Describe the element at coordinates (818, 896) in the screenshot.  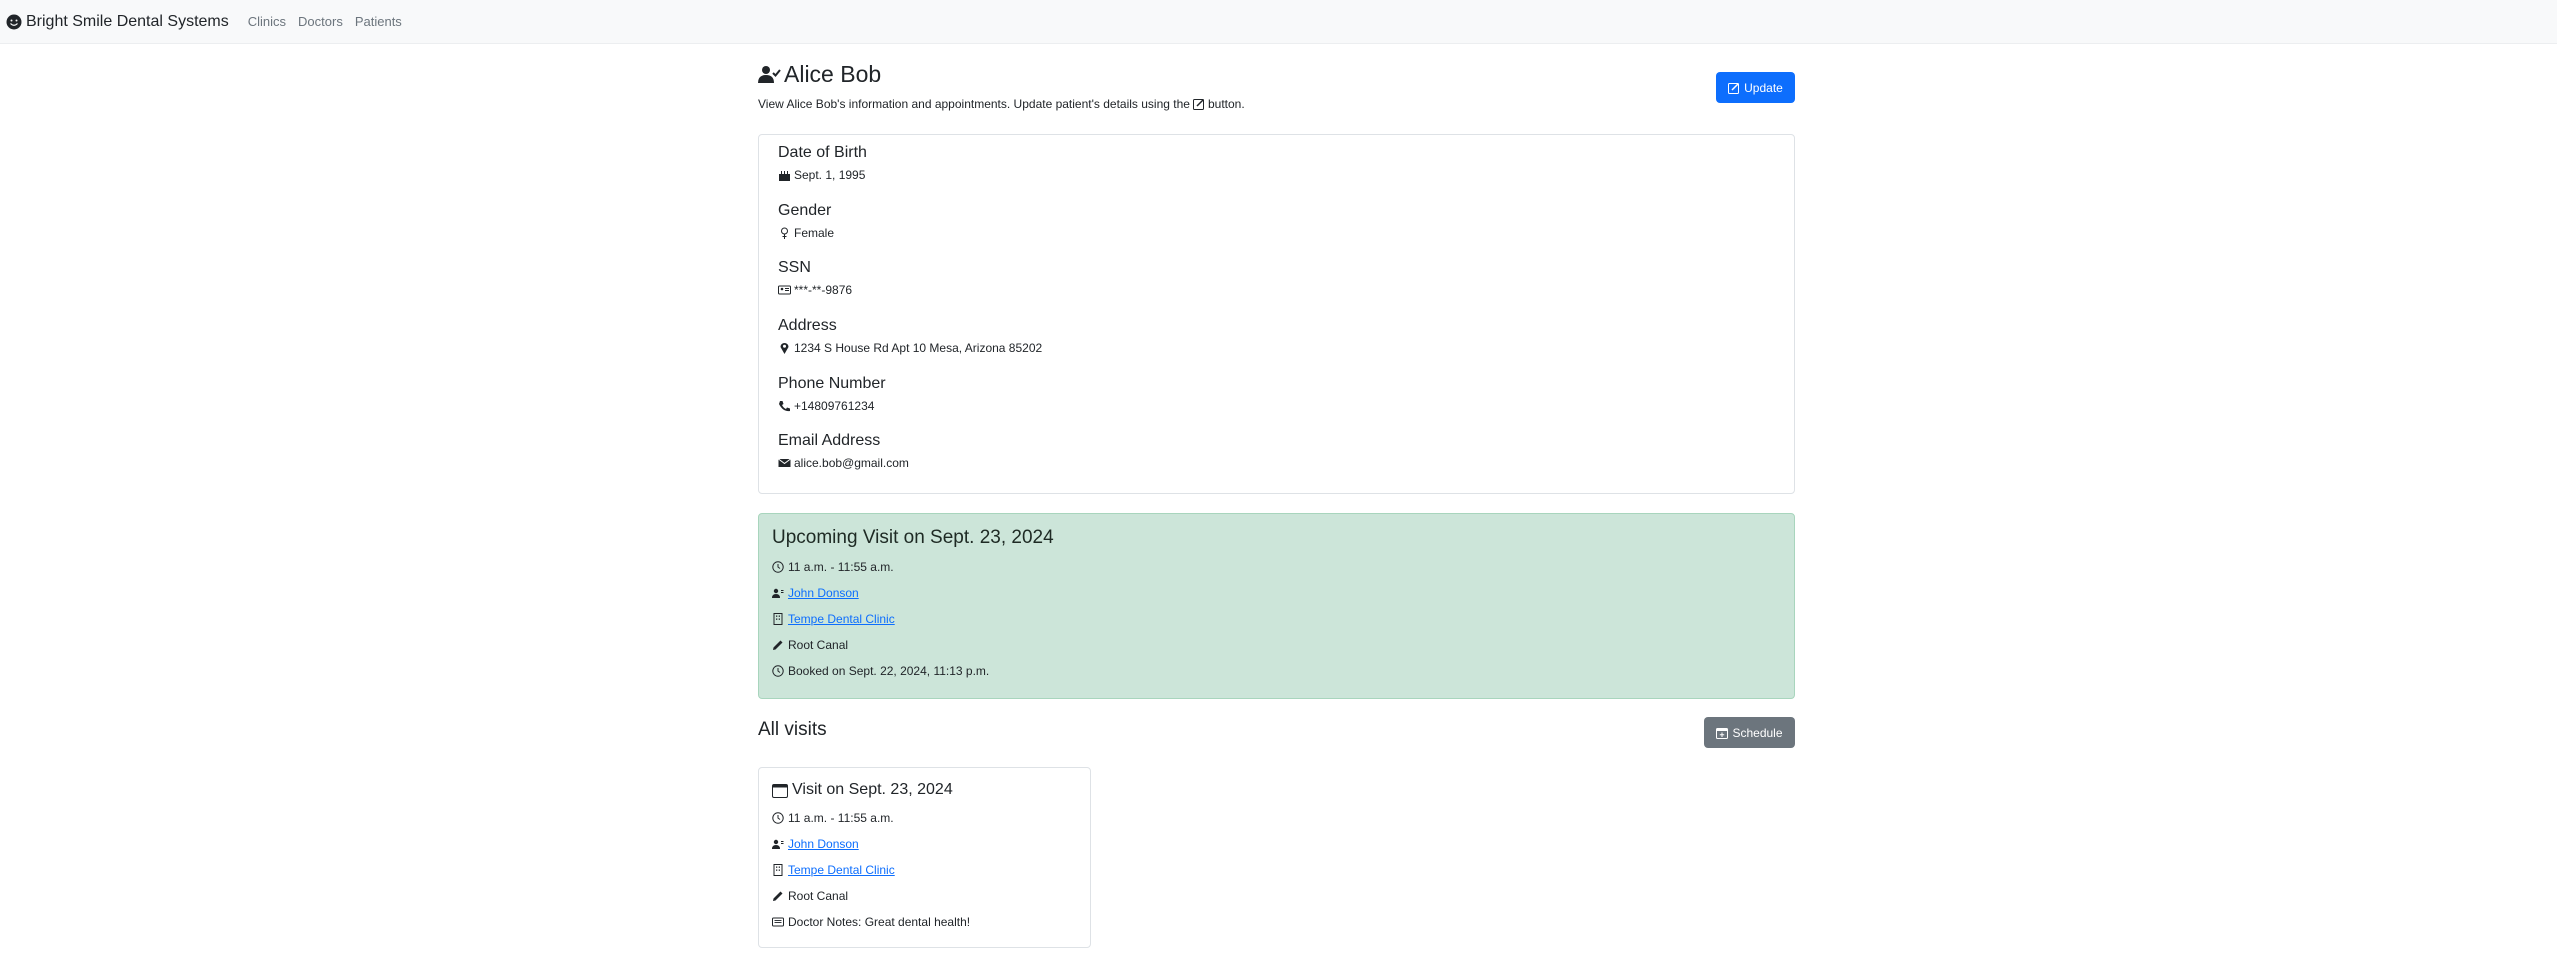
I see `visit-procedure-text: Root Canal` at that location.